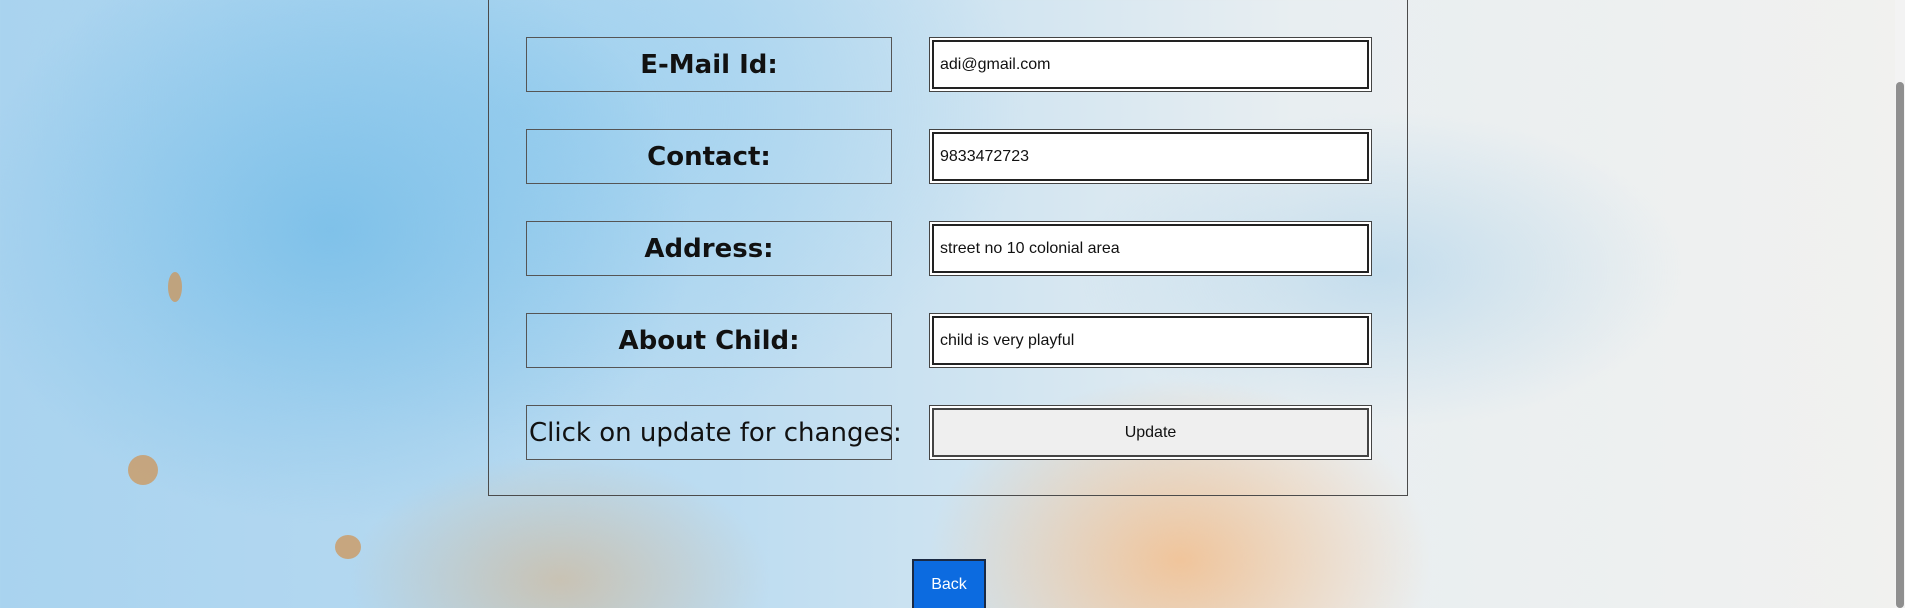  I want to click on update-button: Update, so click(1150, 432).